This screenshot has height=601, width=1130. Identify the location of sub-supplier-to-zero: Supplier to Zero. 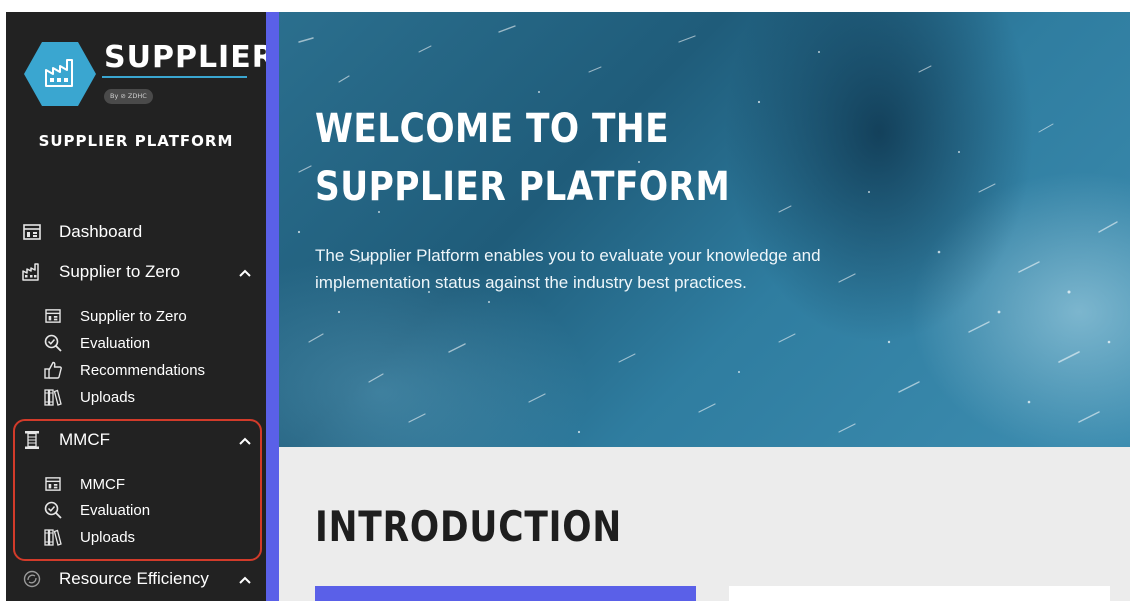
(136, 316).